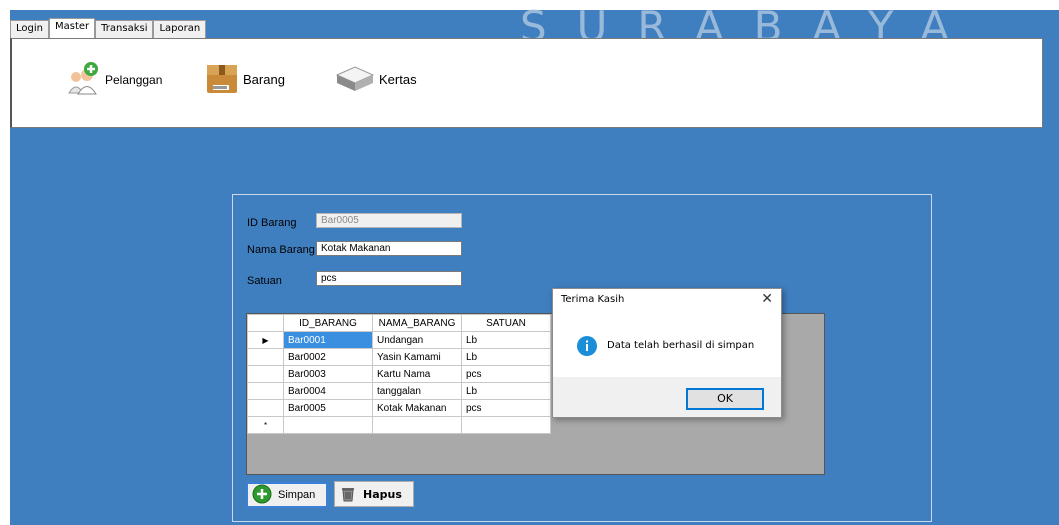 The height and width of the screenshot is (525, 1059). I want to click on cell-nama-barang: Yasin Kamami, so click(417, 357).